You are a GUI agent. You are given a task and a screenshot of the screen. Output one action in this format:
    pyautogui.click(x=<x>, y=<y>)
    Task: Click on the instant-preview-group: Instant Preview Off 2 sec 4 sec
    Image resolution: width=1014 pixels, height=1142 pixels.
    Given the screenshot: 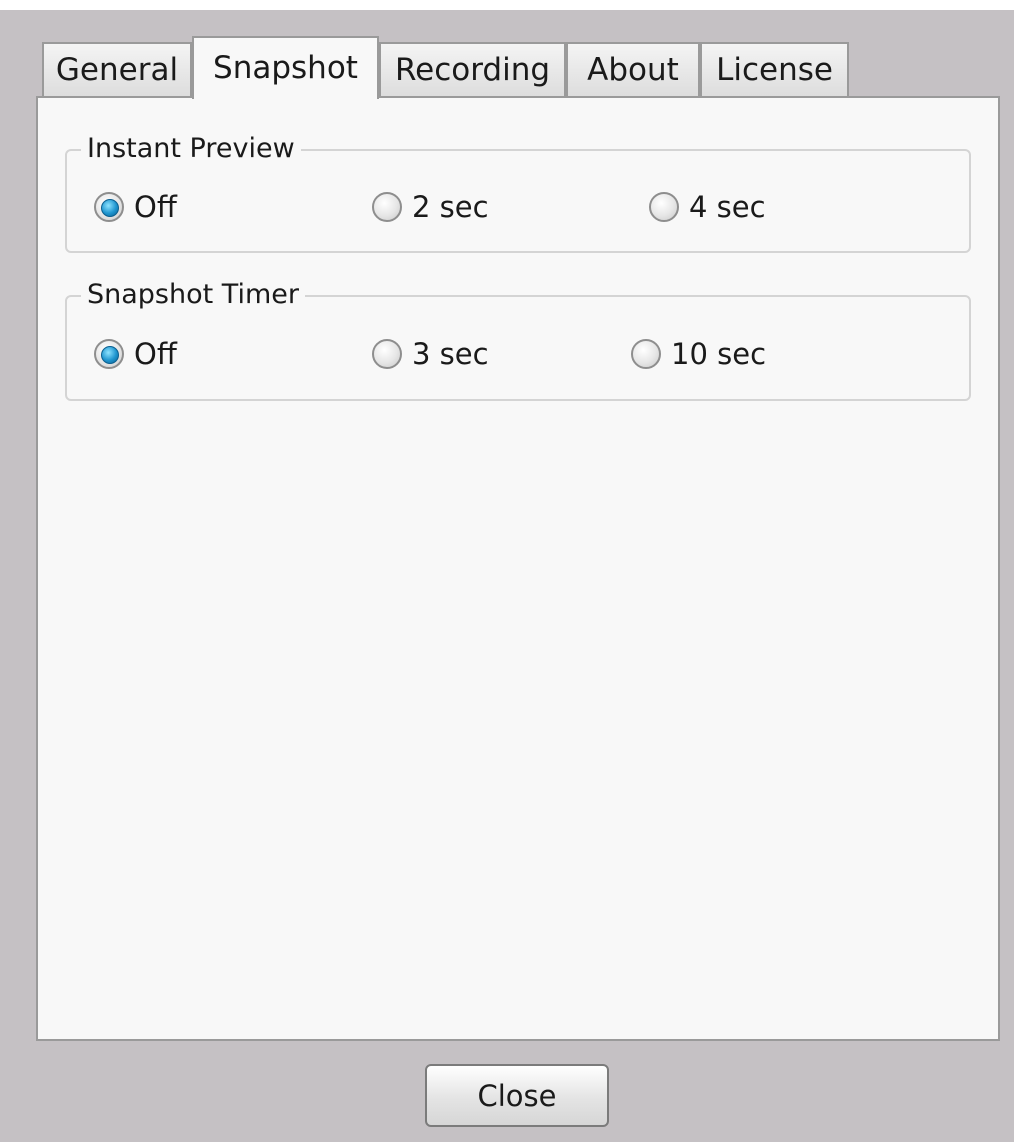 What is the action you would take?
    pyautogui.click(x=518, y=191)
    